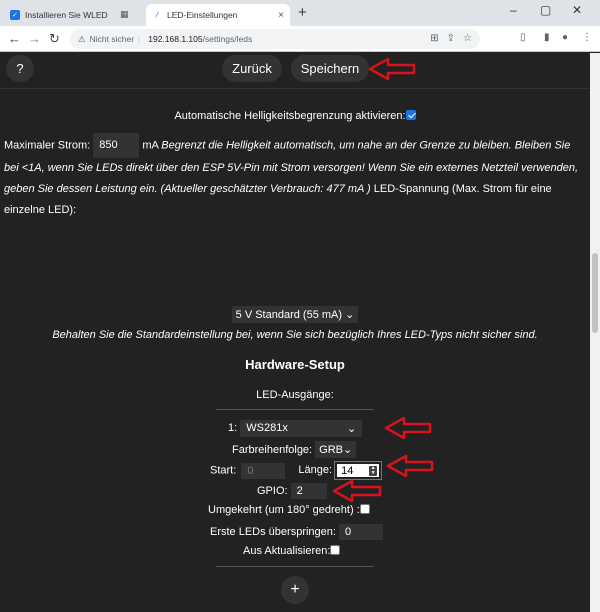  I want to click on skip-input: 0, so click(361, 532).